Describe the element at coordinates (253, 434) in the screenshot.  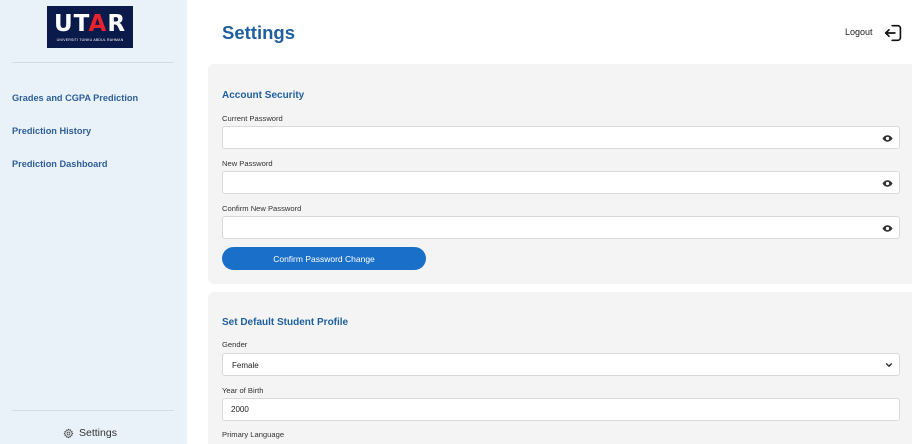
I see `primary-language-label: Primary Language` at that location.